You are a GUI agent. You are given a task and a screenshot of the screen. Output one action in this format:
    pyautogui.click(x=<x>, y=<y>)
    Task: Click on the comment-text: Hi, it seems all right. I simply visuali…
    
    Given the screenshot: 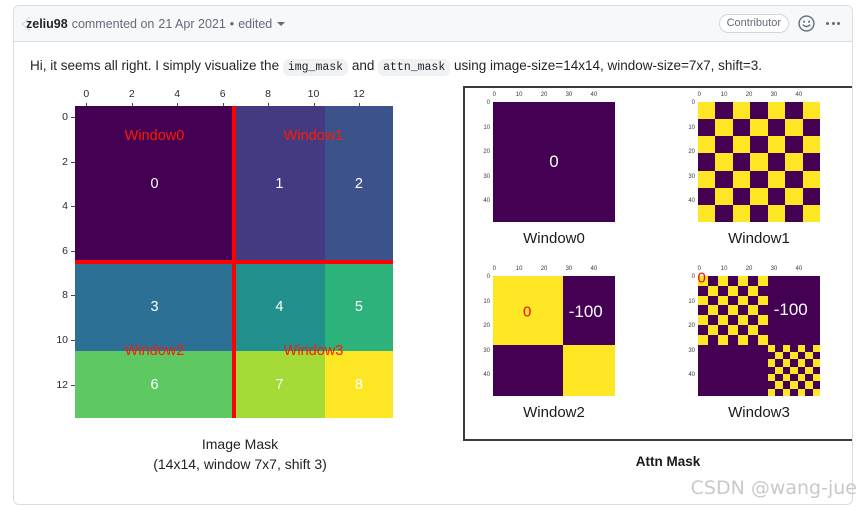 What is the action you would take?
    pyautogui.click(x=433, y=67)
    